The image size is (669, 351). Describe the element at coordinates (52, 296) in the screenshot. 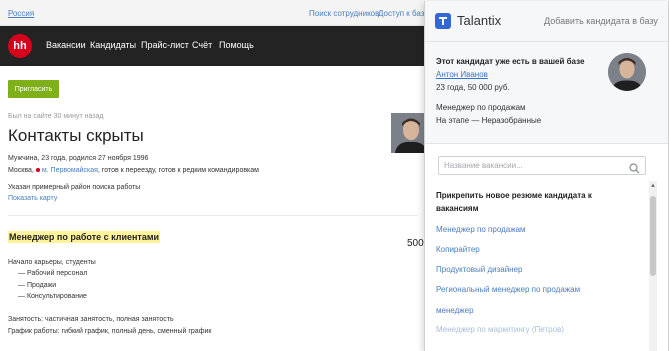

I see `specialization-item: — Консультирование` at that location.